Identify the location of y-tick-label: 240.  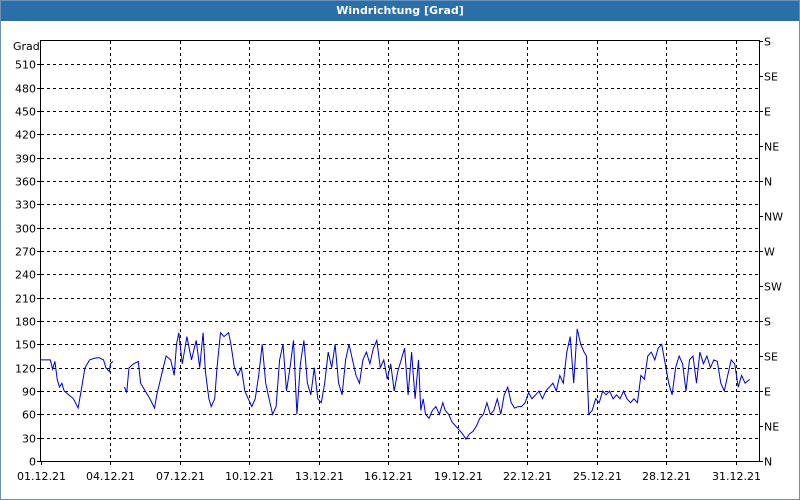
(25, 275).